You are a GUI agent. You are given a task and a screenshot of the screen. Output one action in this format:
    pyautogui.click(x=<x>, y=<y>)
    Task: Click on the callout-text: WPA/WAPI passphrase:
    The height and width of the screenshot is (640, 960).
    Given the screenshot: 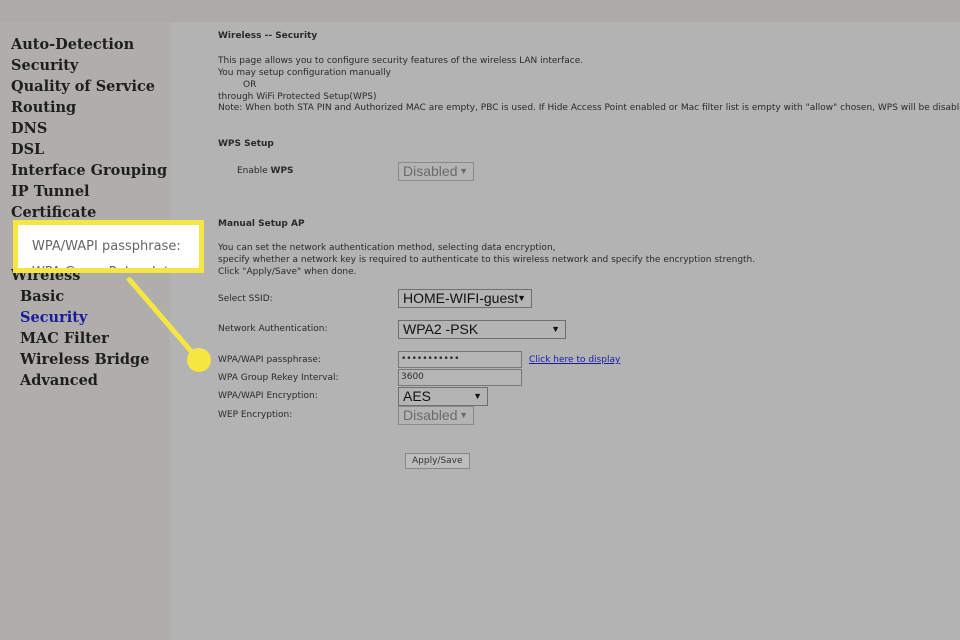 What is the action you would take?
    pyautogui.click(x=106, y=246)
    